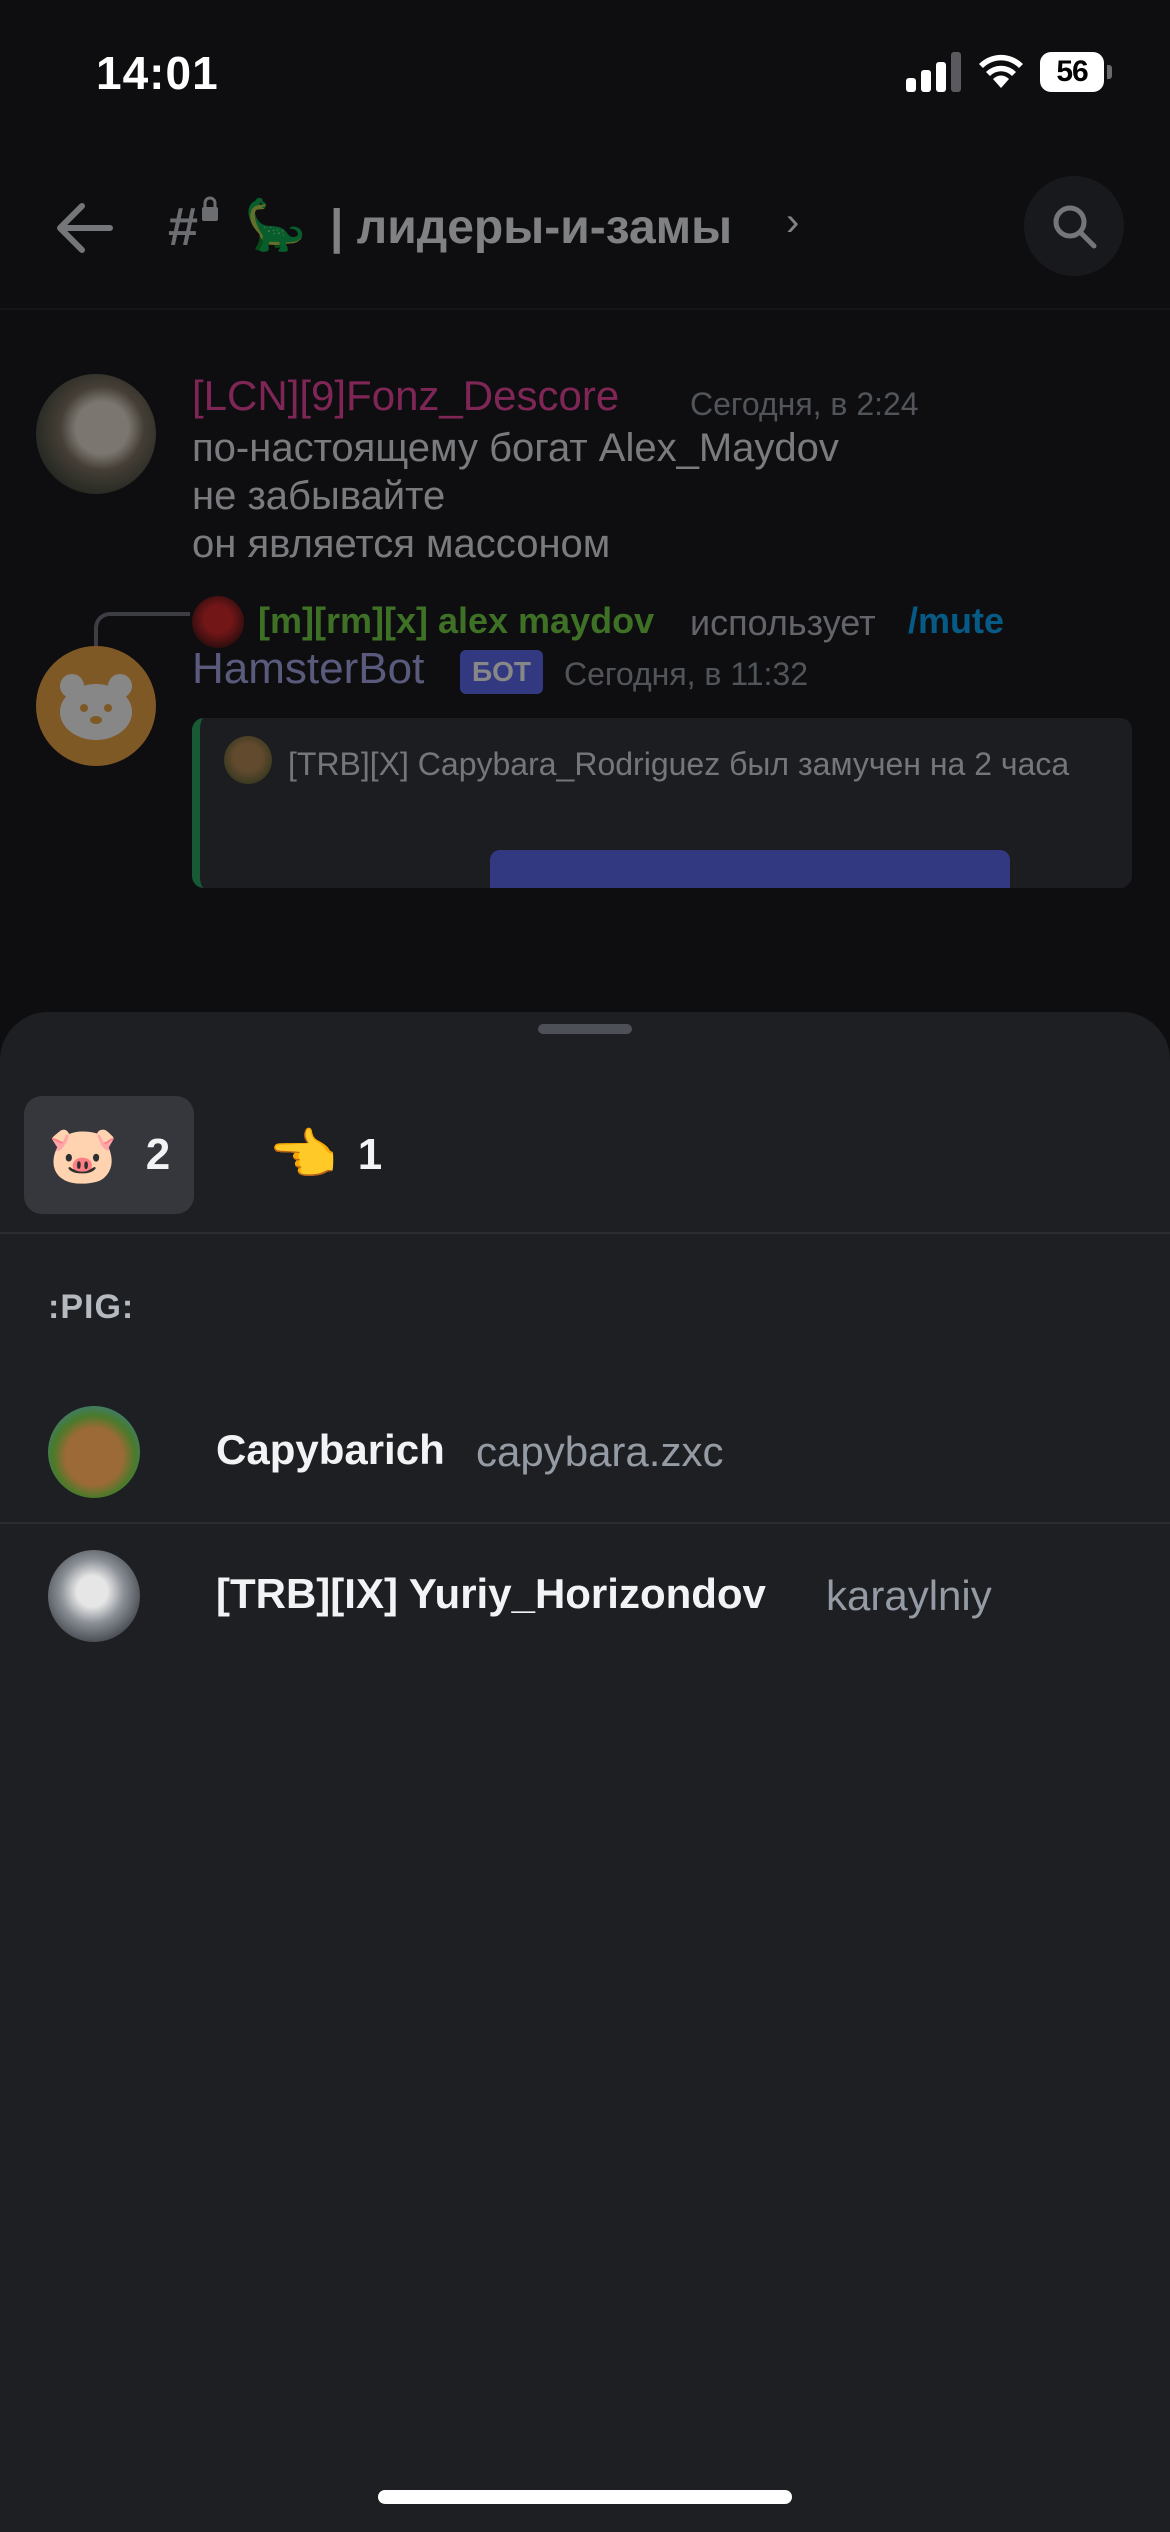  What do you see at coordinates (502, 672) in the screenshot?
I see `bot-badge: БОТ` at bounding box center [502, 672].